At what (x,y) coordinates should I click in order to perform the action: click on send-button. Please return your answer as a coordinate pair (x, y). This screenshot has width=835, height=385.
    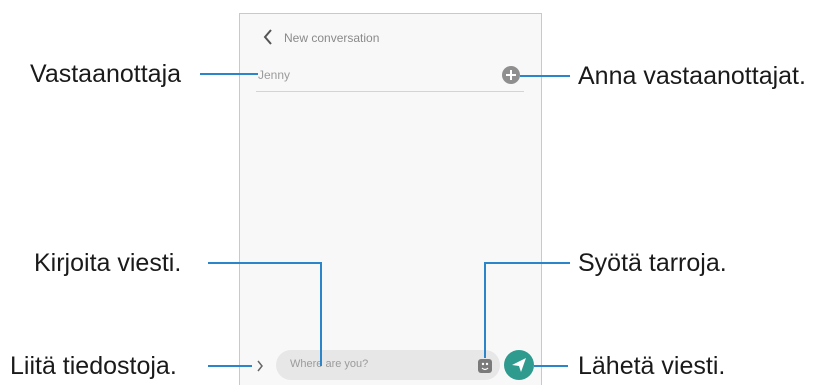
    Looking at the image, I should click on (519, 365).